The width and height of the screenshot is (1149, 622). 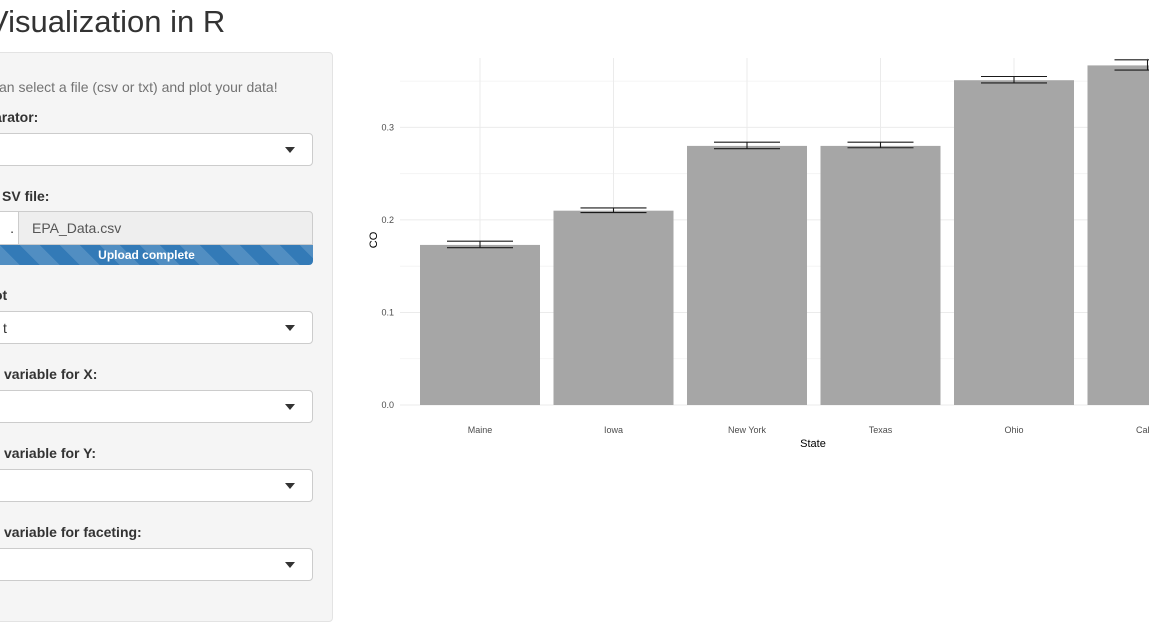 I want to click on y-tick-label: 0.1, so click(x=387, y=312).